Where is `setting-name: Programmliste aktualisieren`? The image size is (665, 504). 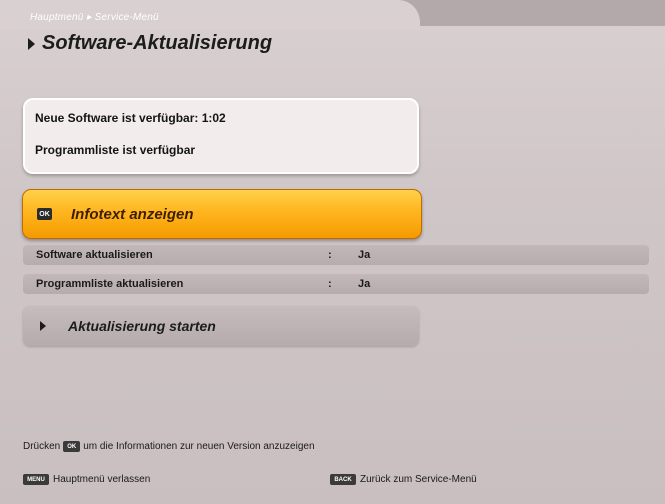 setting-name: Programmliste aktualisieren is located at coordinates (110, 284).